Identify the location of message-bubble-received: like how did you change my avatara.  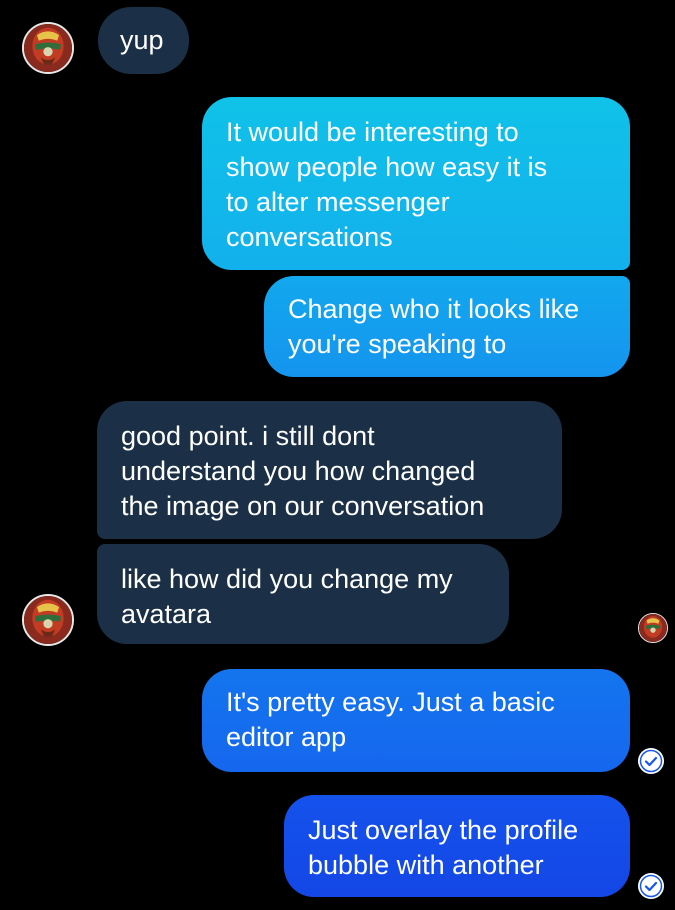
(303, 594).